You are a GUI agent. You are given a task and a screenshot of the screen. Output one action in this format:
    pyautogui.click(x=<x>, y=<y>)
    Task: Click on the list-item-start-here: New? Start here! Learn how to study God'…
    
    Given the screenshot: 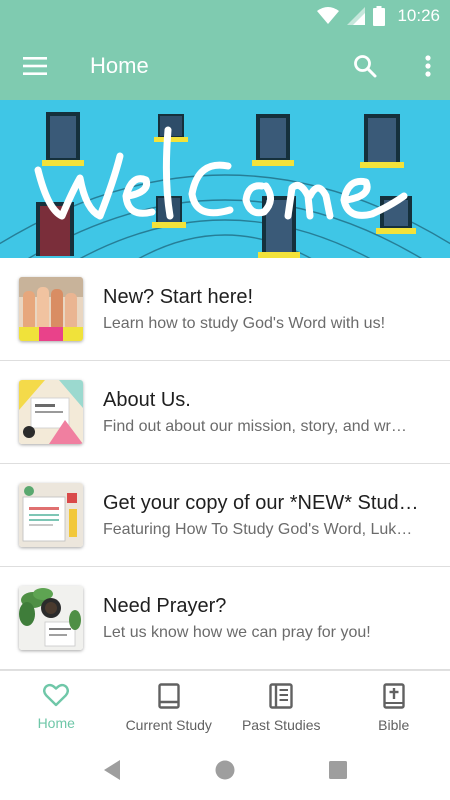 What is the action you would take?
    pyautogui.click(x=225, y=309)
    